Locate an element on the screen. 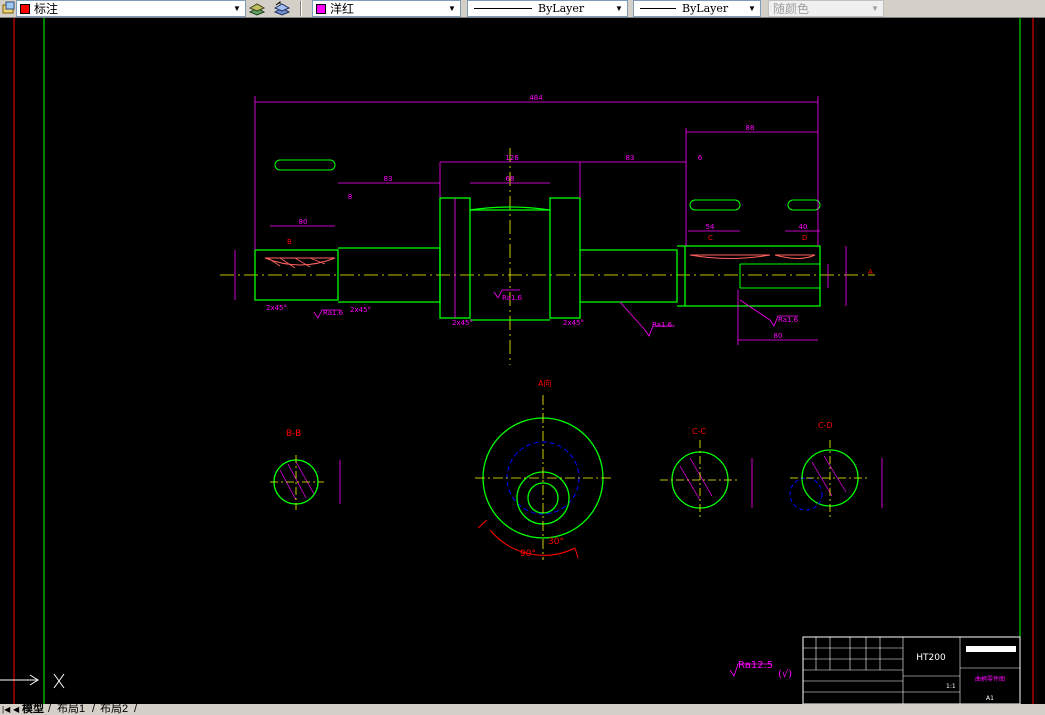  chamfer-label-3: 2x45° is located at coordinates (462, 323).